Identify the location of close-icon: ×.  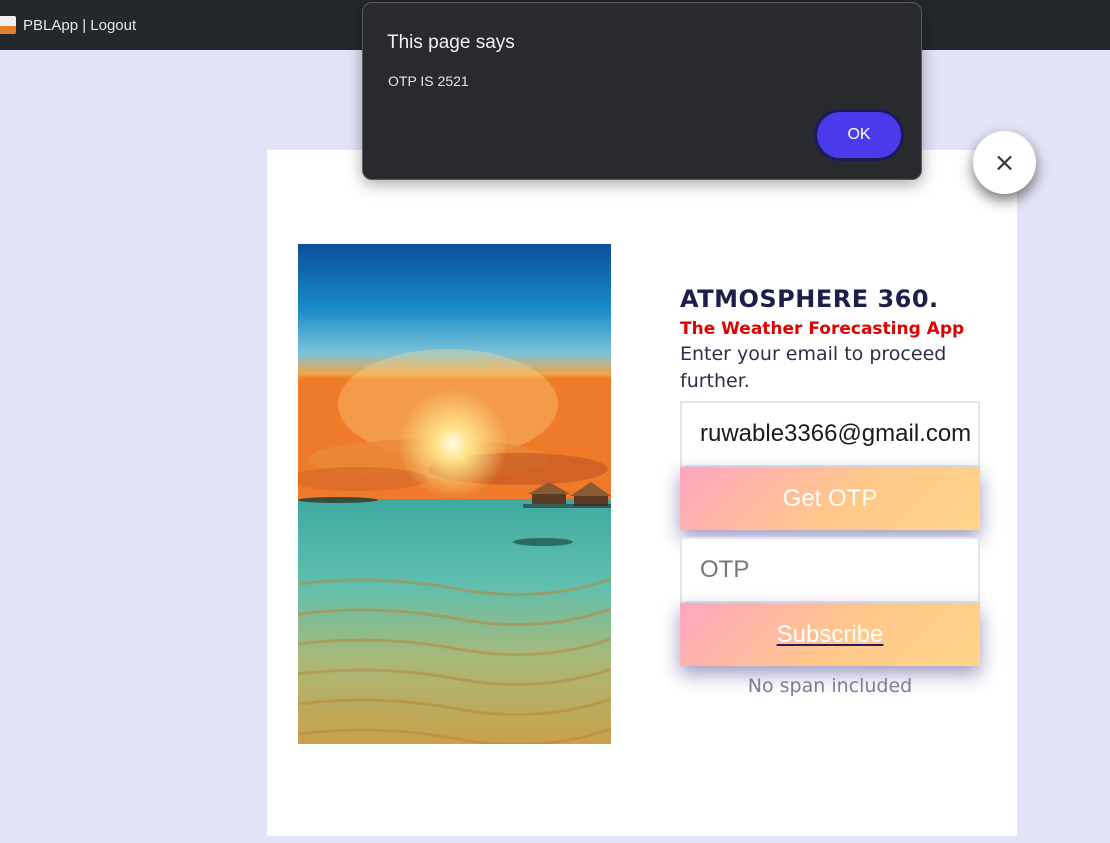
(1004, 162).